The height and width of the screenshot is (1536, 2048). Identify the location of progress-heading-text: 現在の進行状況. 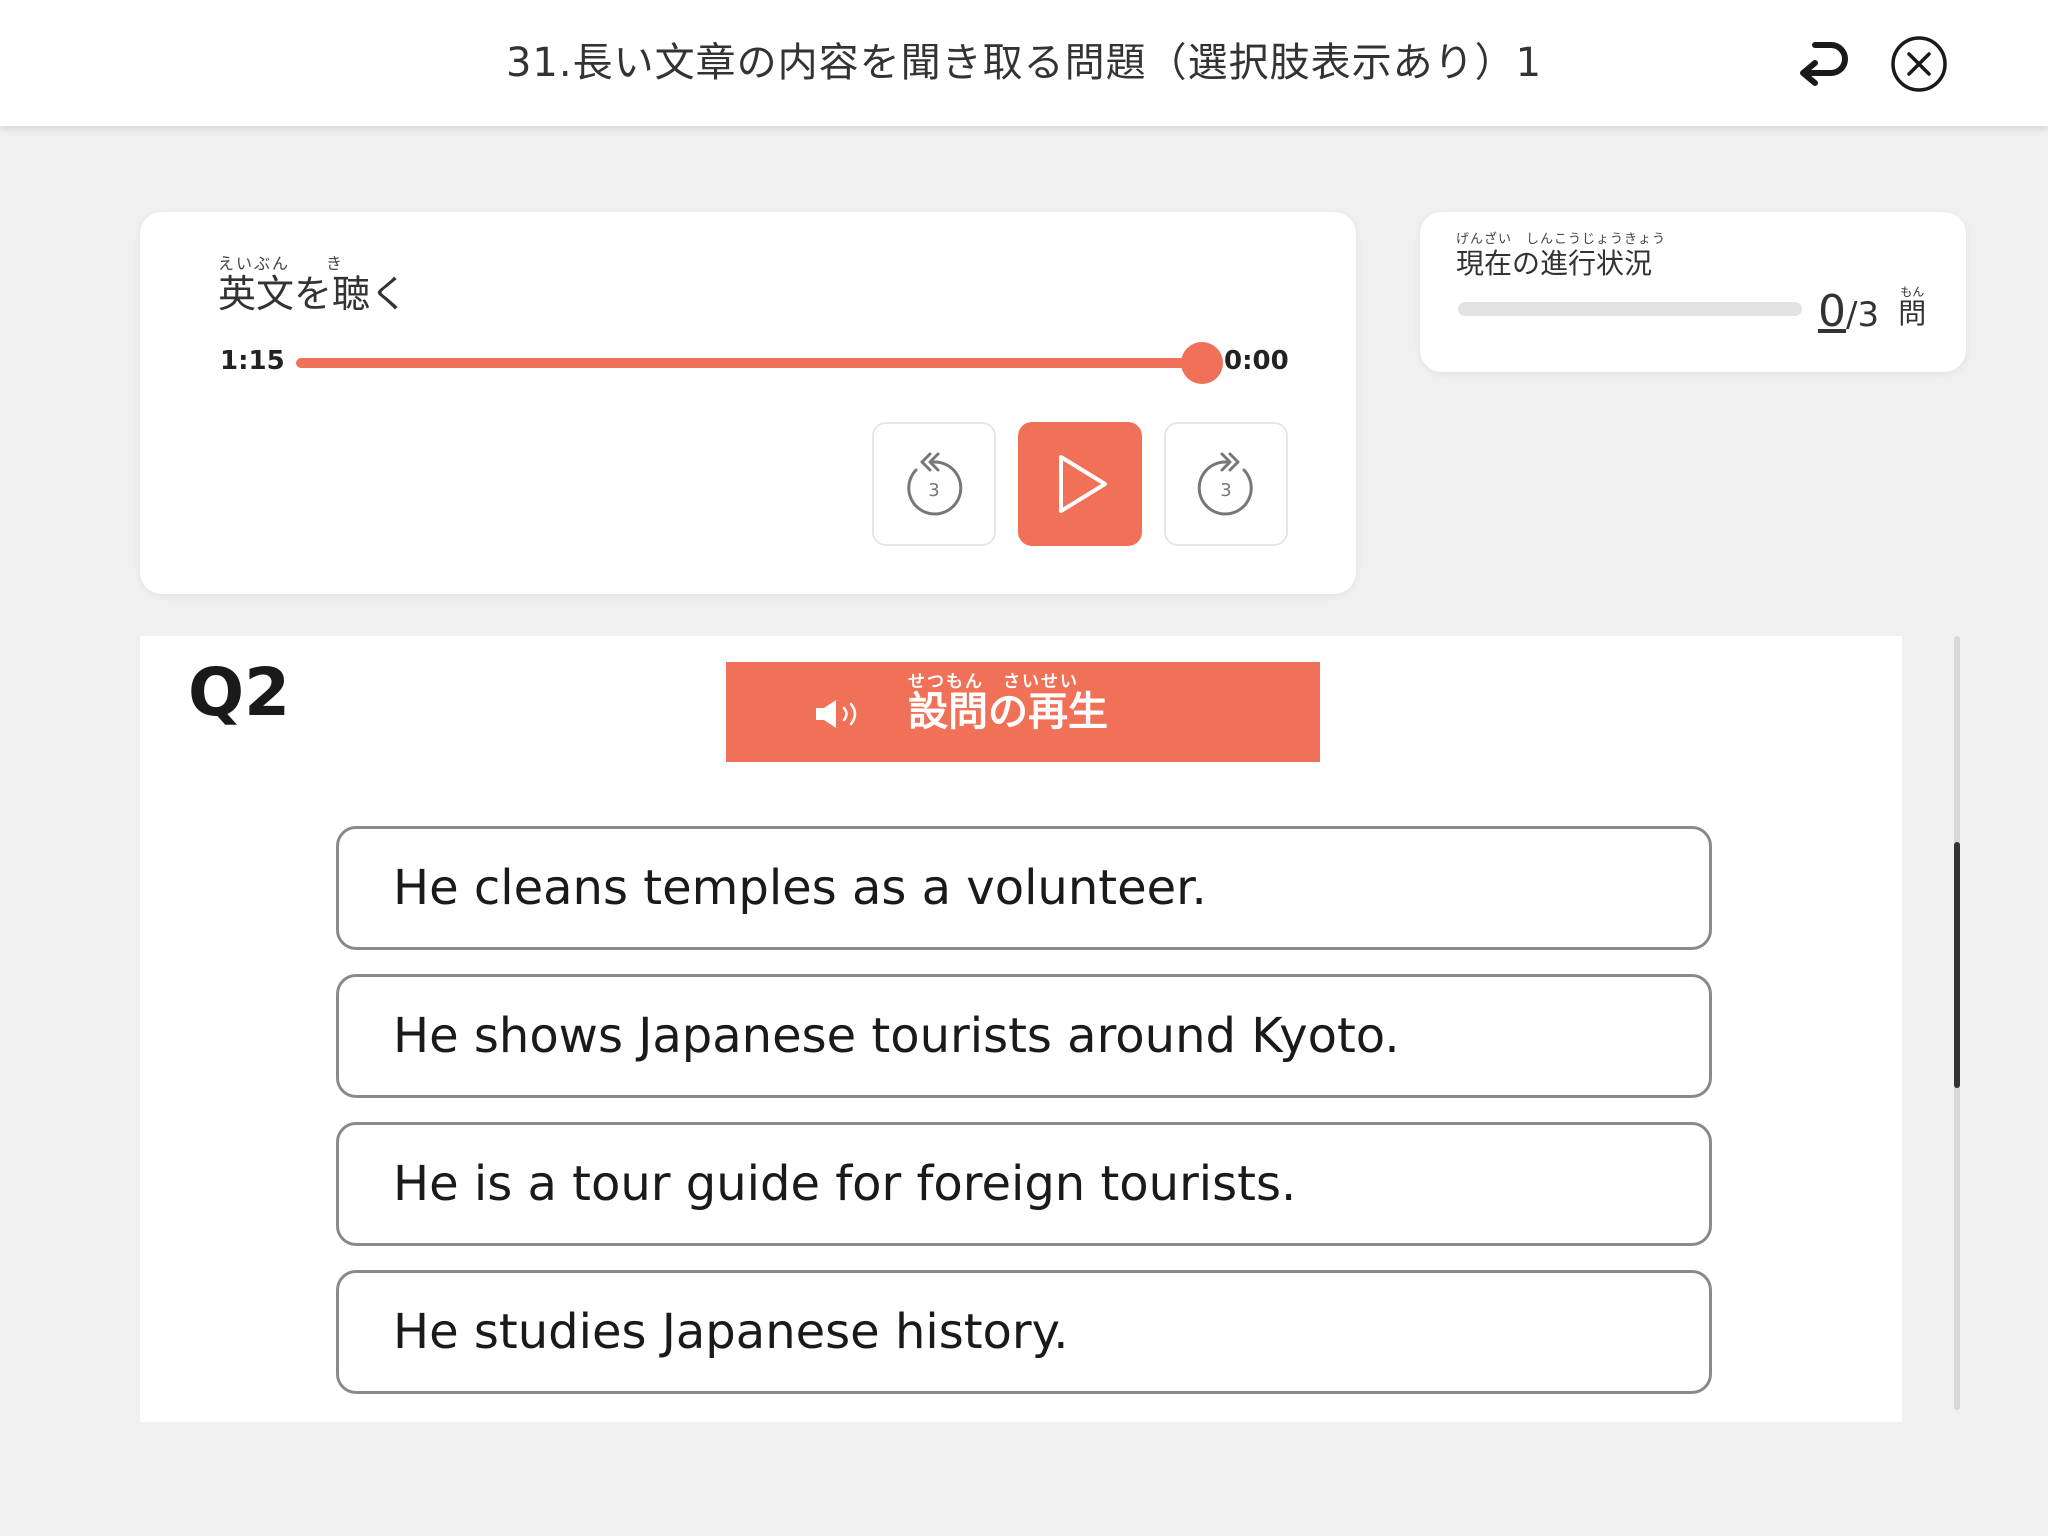
(1554, 263).